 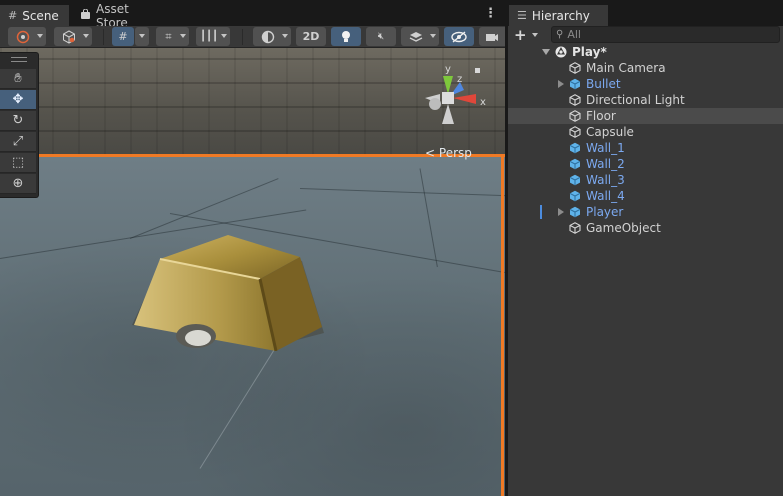 What do you see at coordinates (662, 34) in the screenshot?
I see `search-input` at bounding box center [662, 34].